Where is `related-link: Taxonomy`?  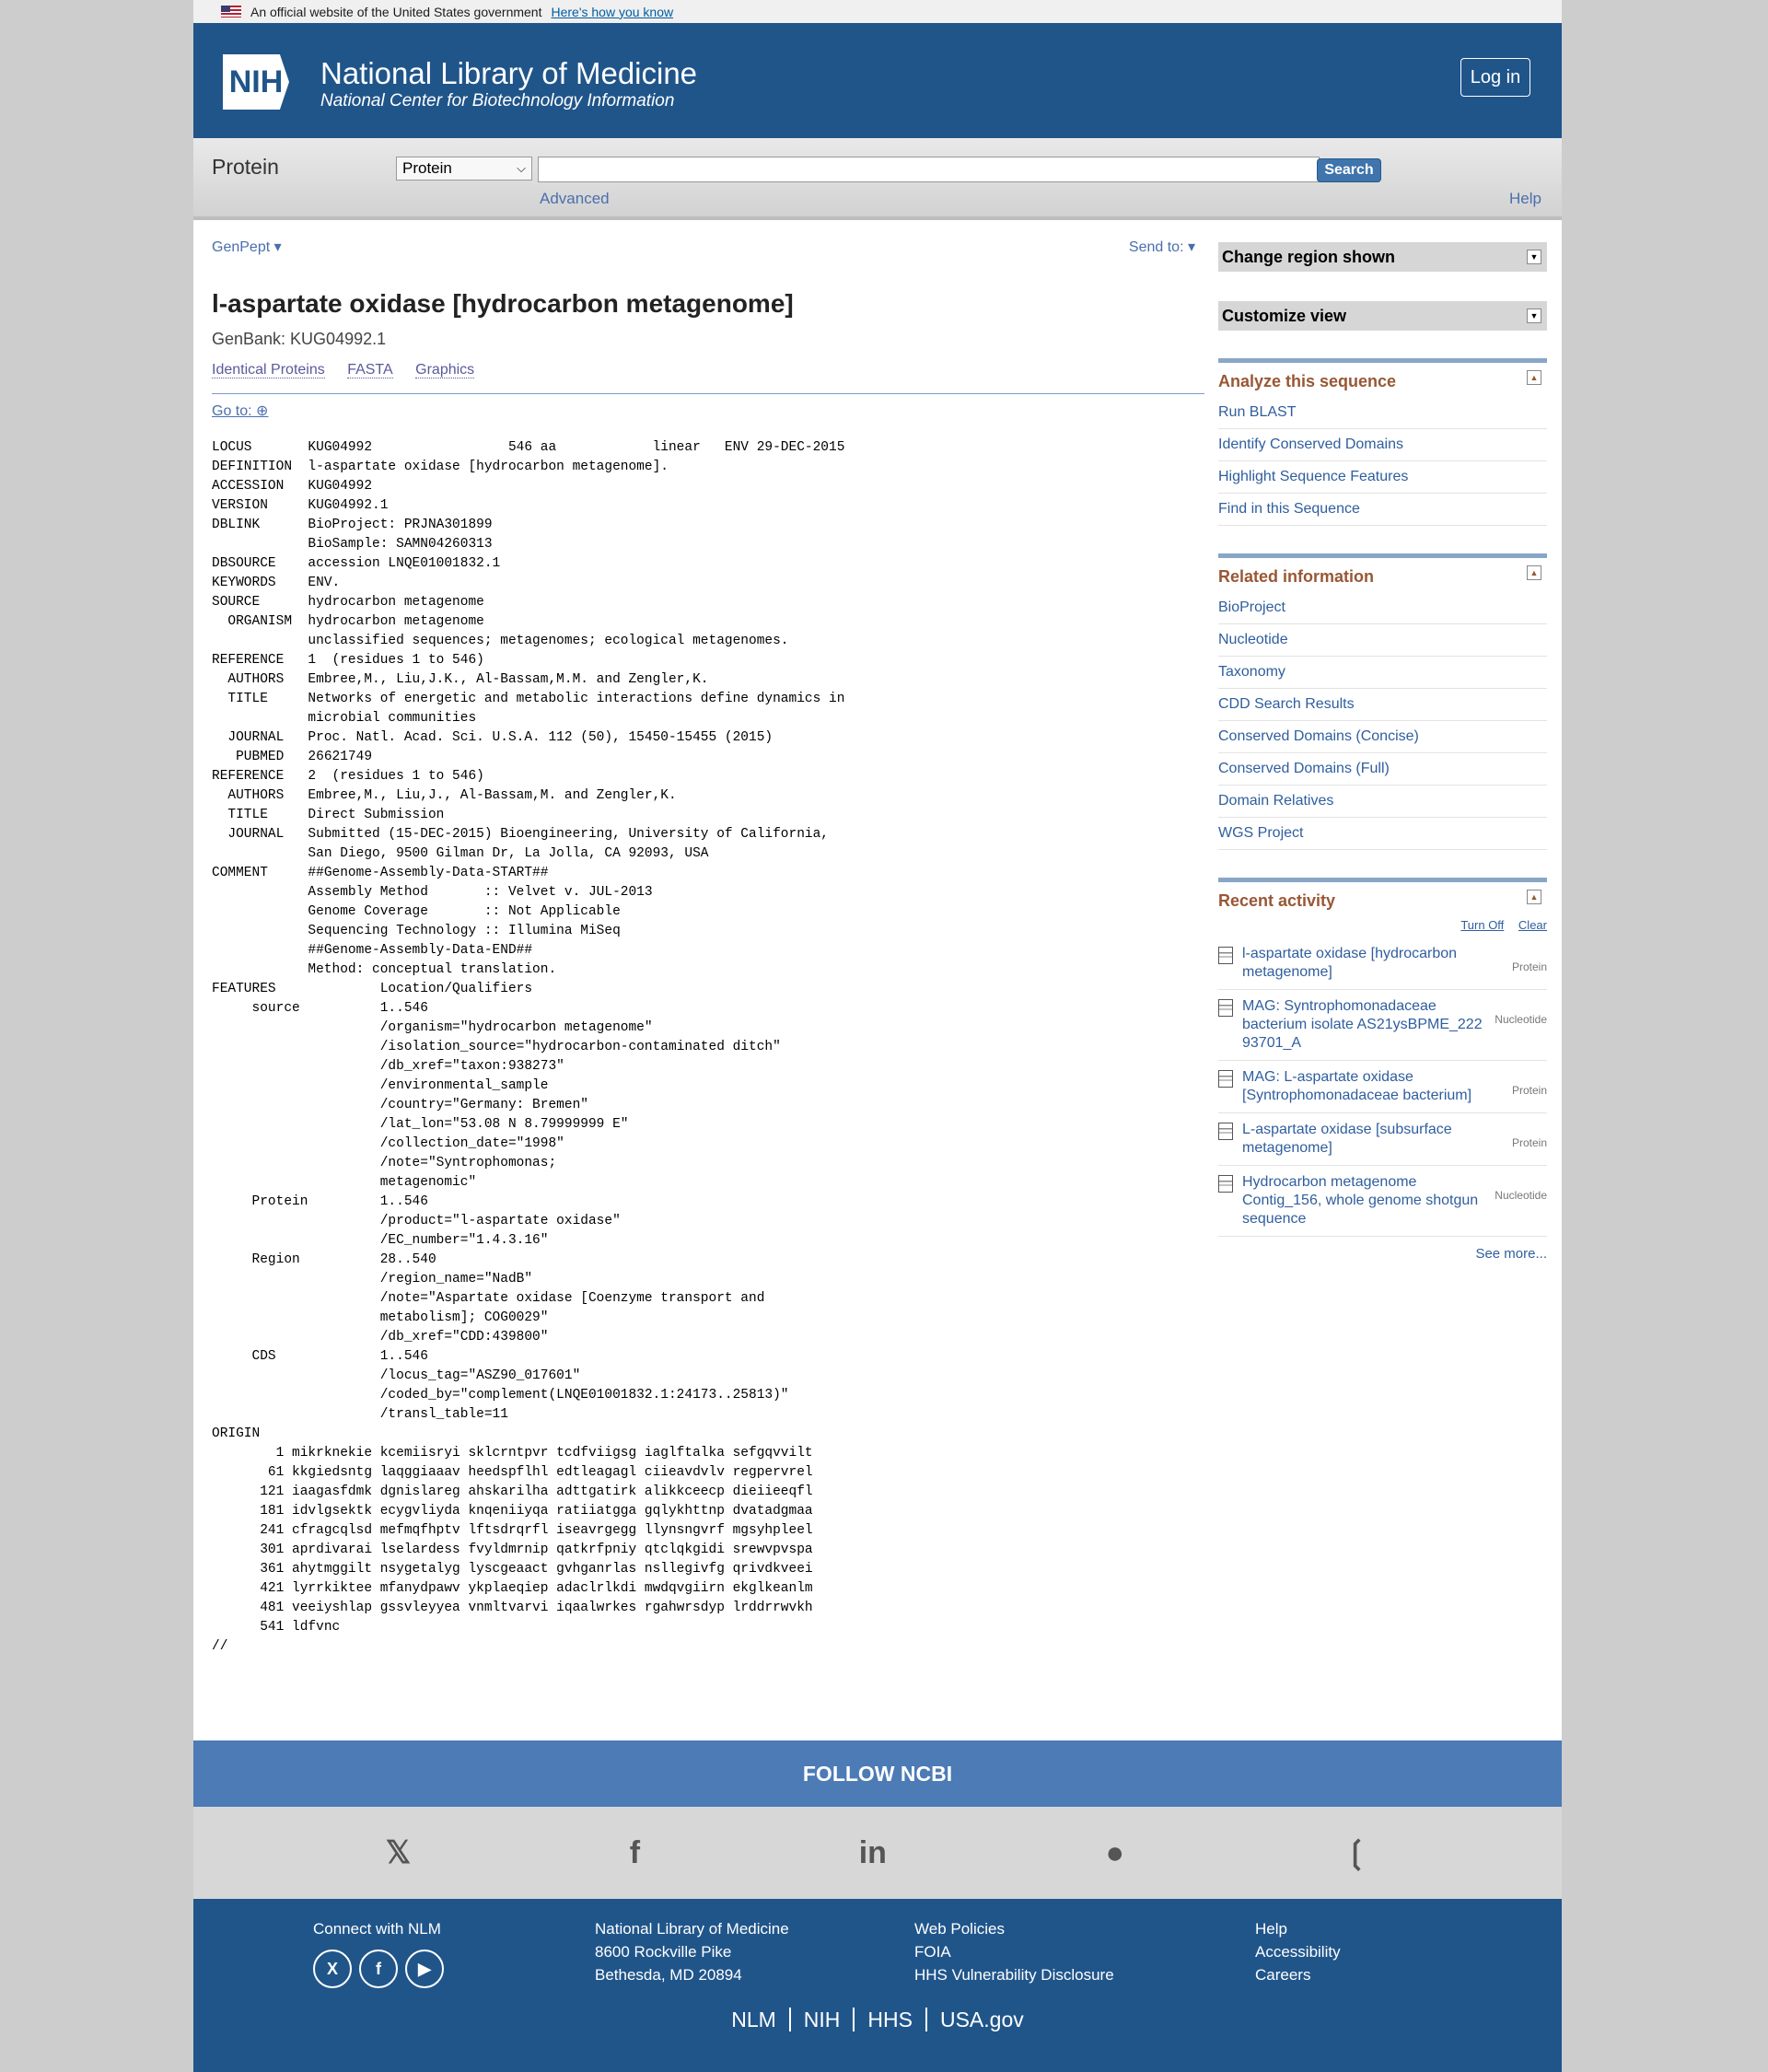
related-link: Taxonomy is located at coordinates (1382, 673).